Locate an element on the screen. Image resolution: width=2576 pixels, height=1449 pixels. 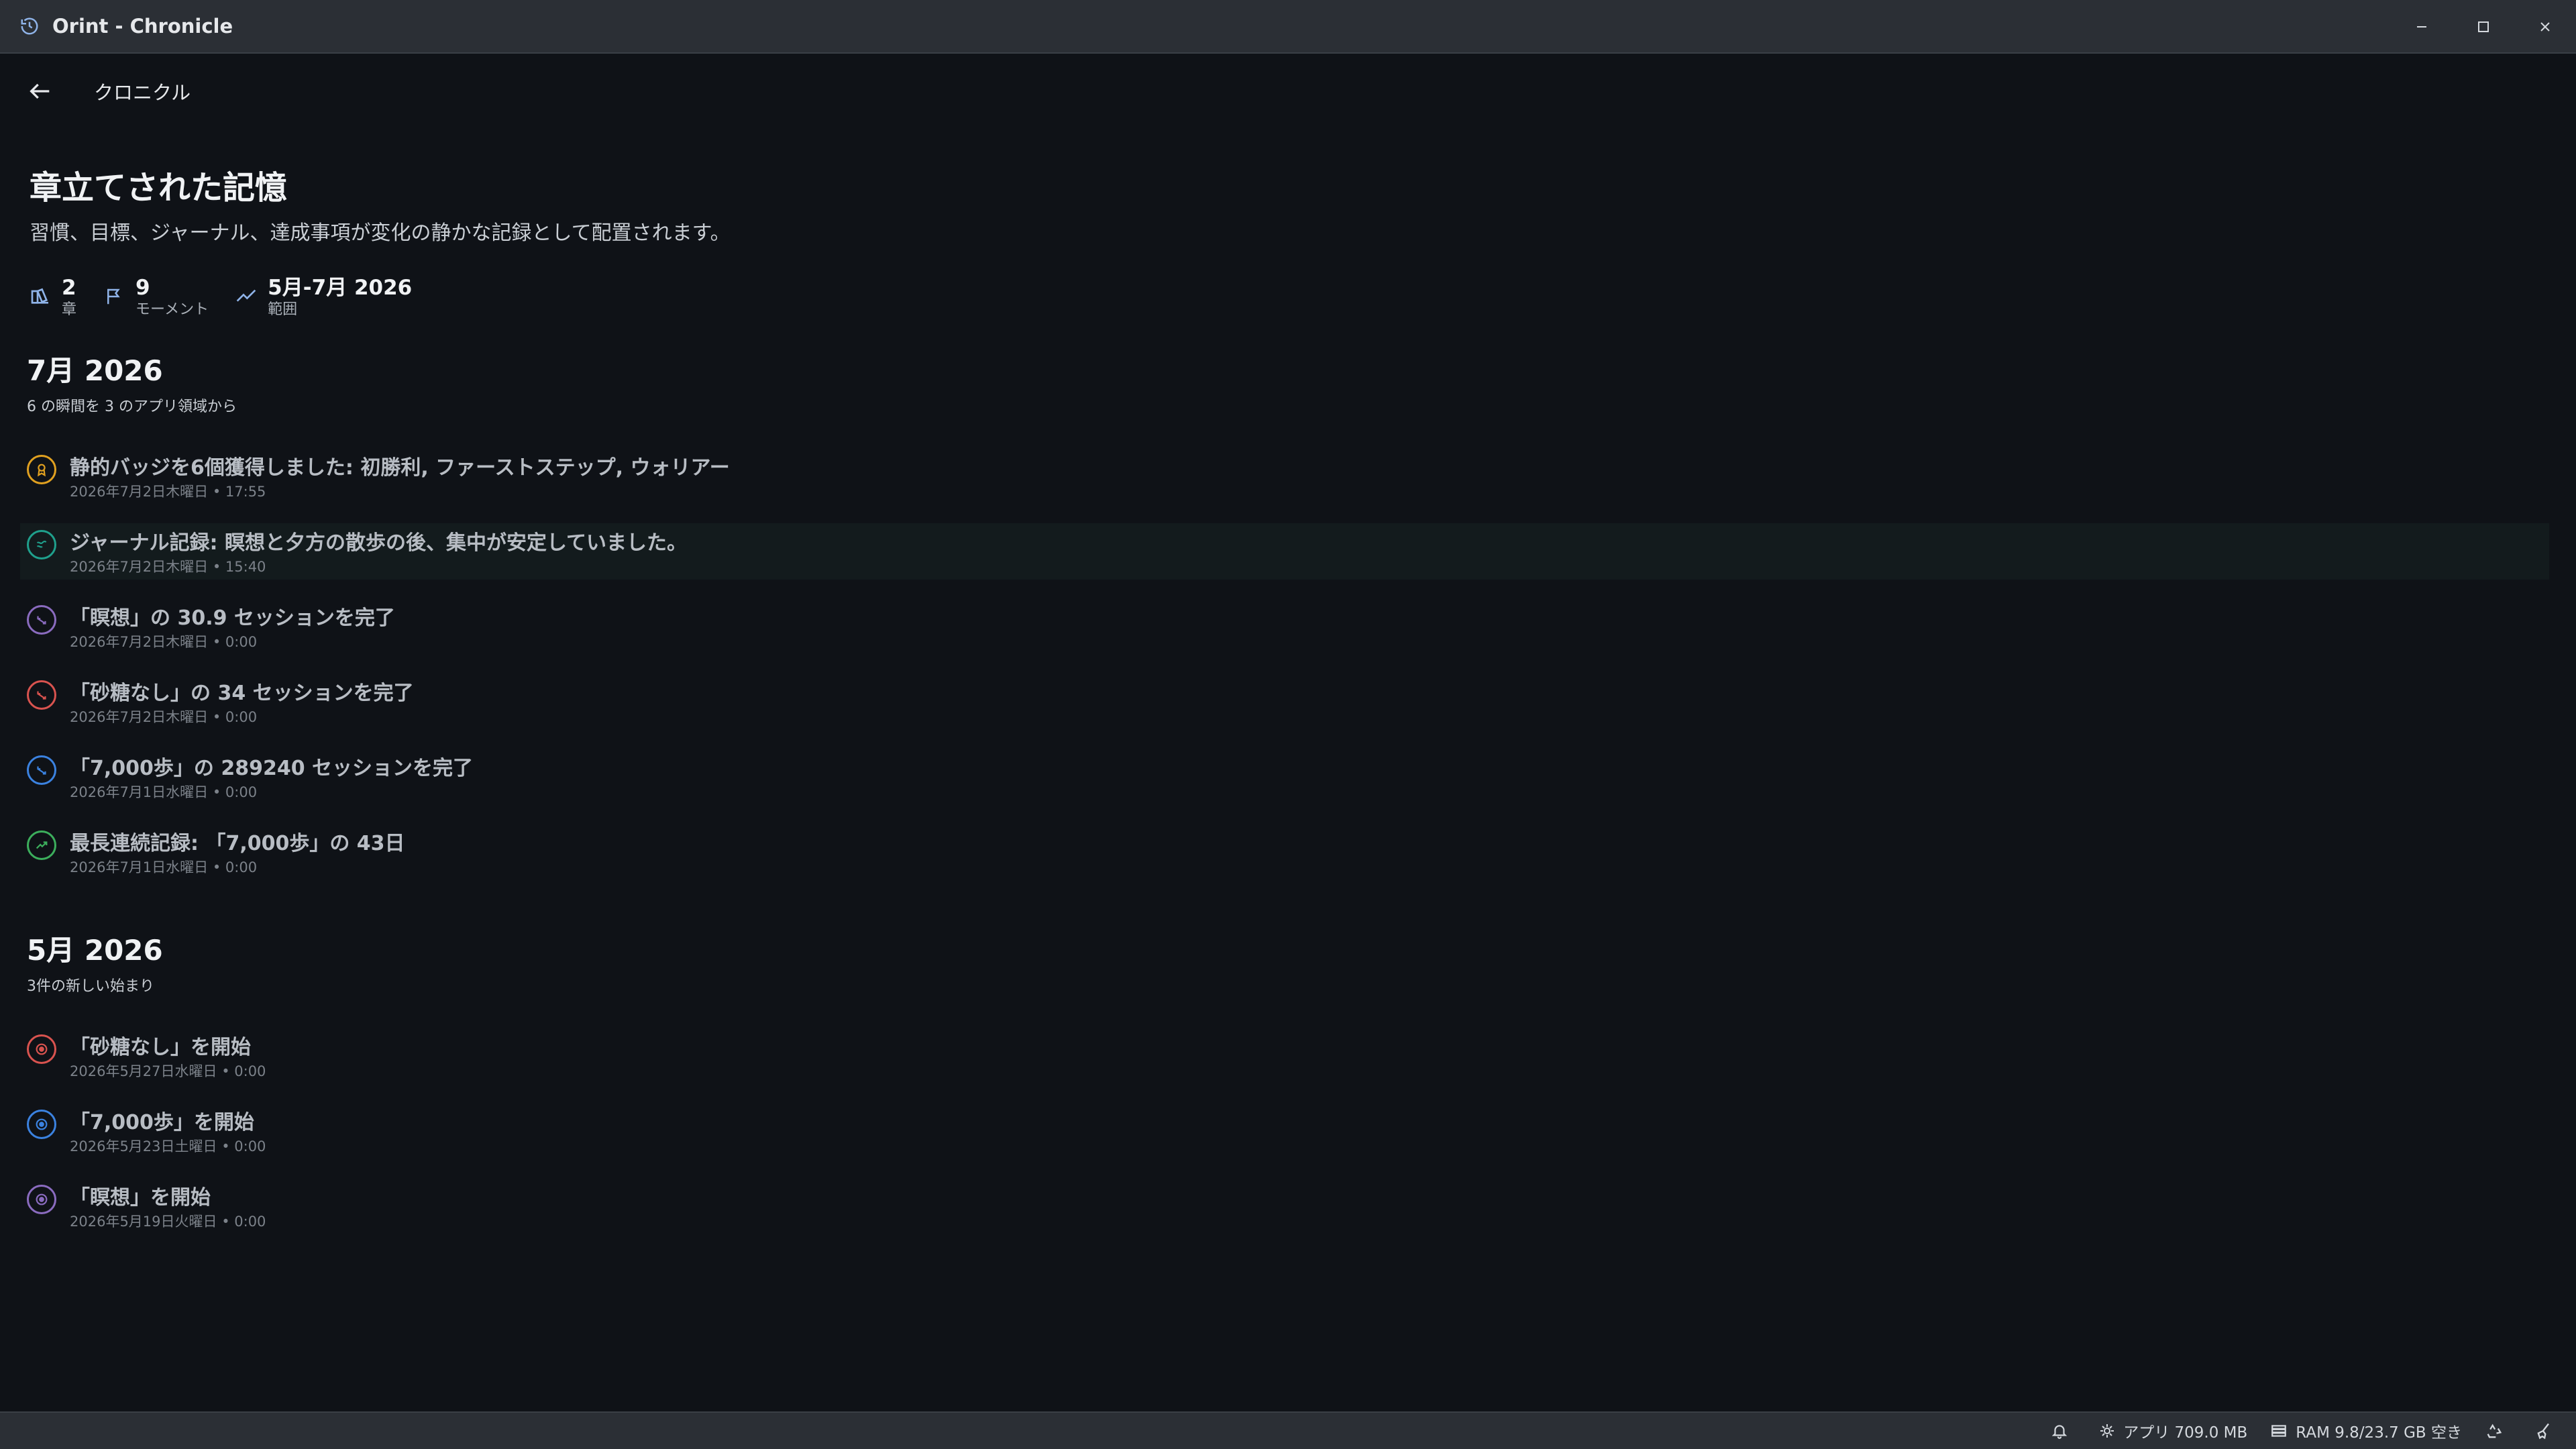
chapter-subtitle: 6 の瞬間を 3 のアプリ領域から is located at coordinates (132, 406).